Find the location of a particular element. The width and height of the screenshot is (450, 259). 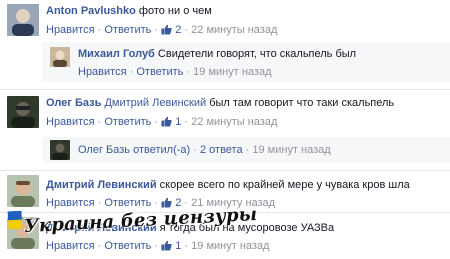

comment-actions: Нравится · Ответить · 19 минут назад is located at coordinates (175, 72).